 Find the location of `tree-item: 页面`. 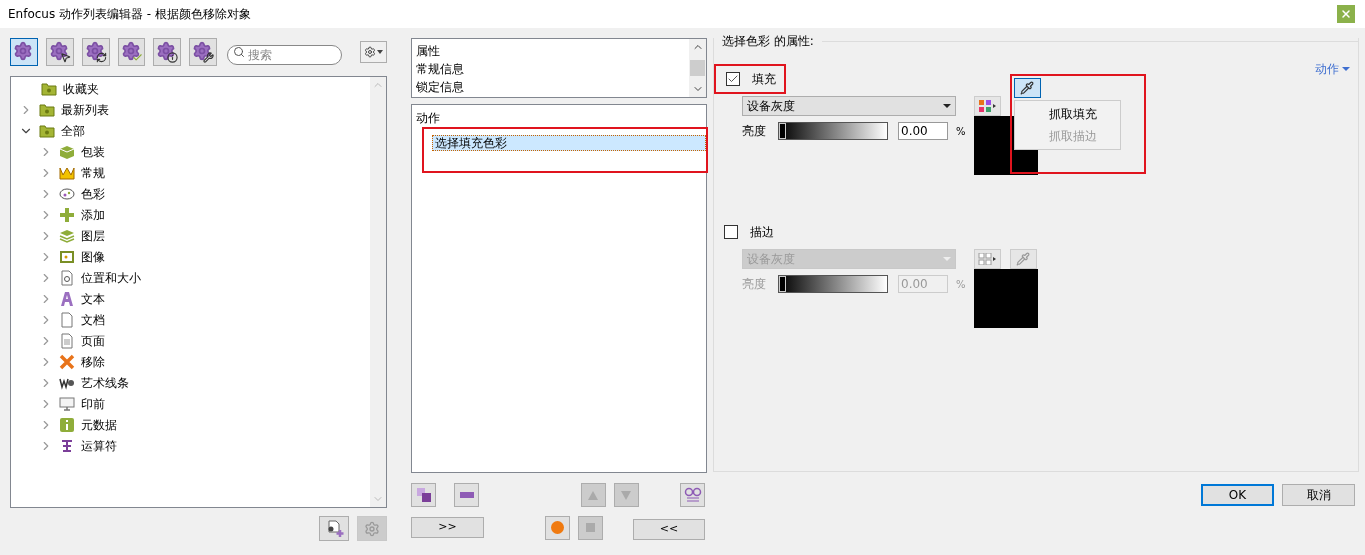

tree-item: 页面 is located at coordinates (93, 340).